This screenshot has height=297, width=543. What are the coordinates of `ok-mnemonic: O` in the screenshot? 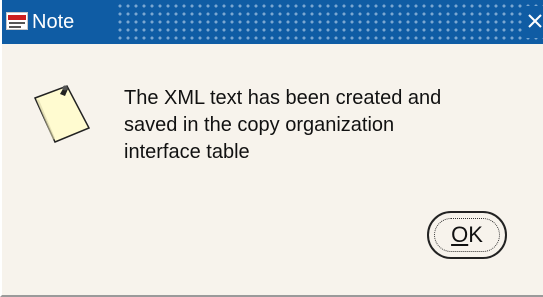 It's located at (460, 234).